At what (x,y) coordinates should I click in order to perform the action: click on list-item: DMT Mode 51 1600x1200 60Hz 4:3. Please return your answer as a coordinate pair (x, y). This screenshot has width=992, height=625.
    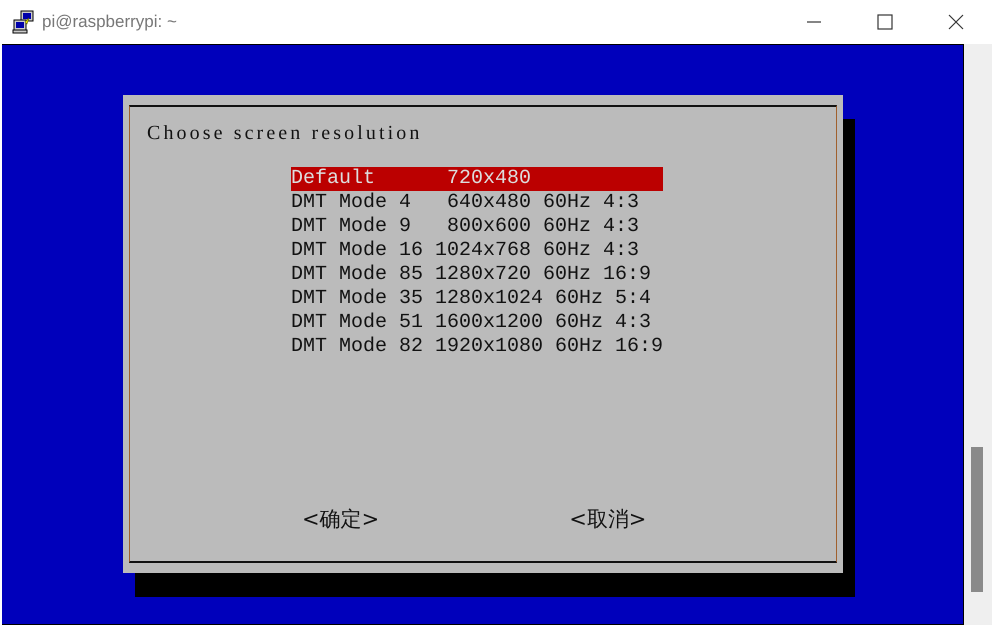
    Looking at the image, I should click on (477, 323).